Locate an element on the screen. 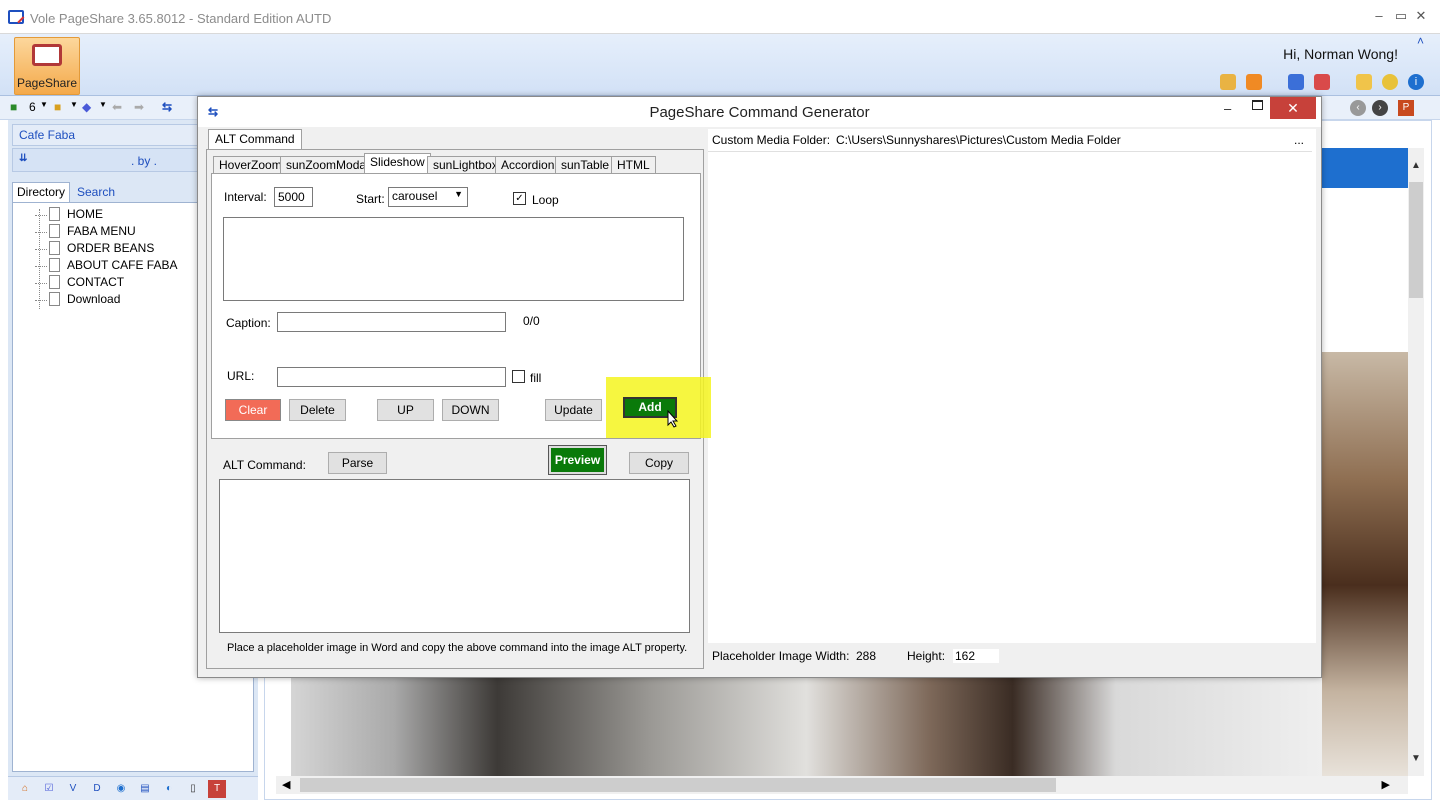 Image resolution: width=1440 pixels, height=810 pixels. powerpoint-icon: P is located at coordinates (1406, 108).